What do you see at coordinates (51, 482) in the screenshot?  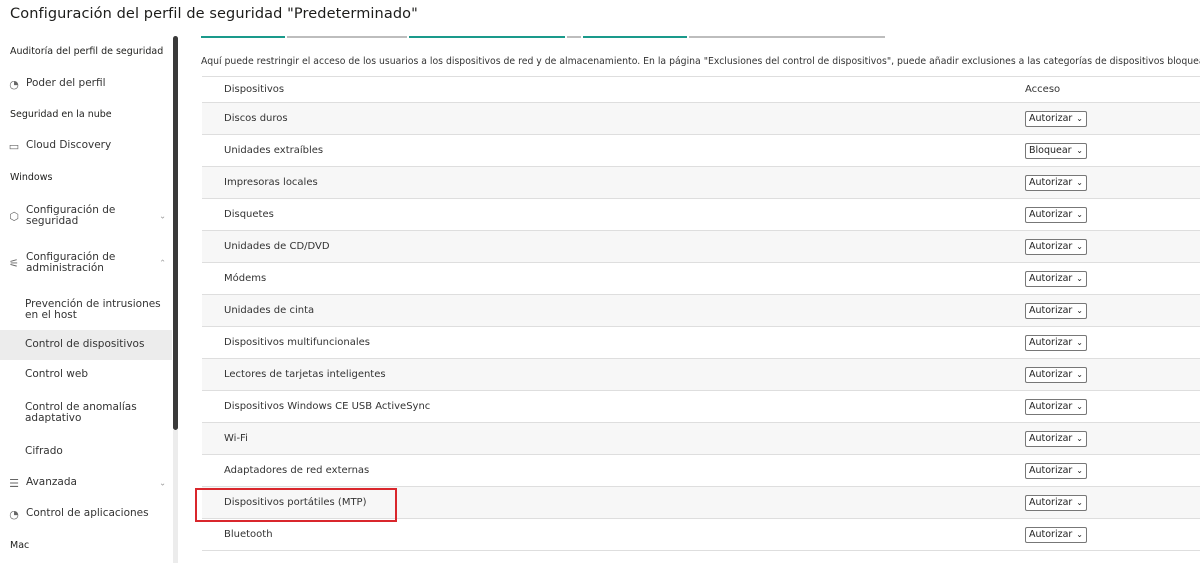 I see `sidebar-item-label: Avanzada` at bounding box center [51, 482].